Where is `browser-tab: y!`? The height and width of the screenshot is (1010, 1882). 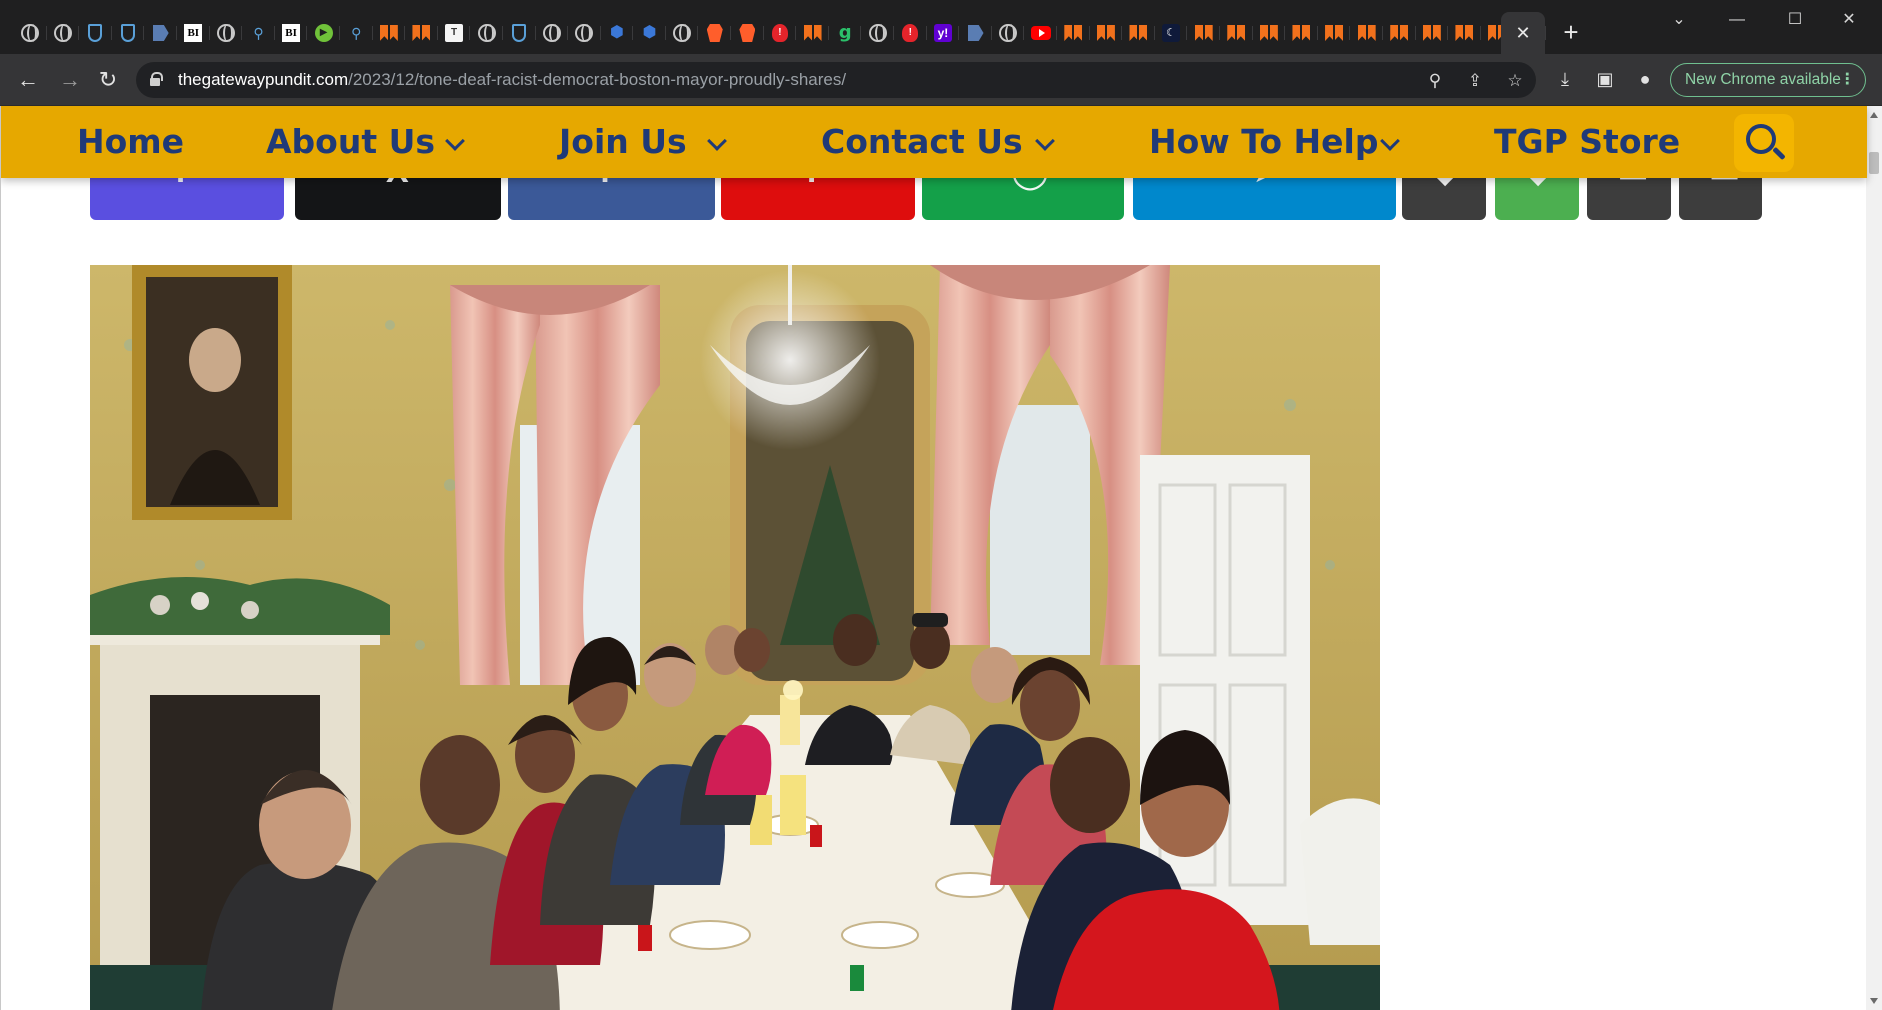 browser-tab: y! is located at coordinates (943, 33).